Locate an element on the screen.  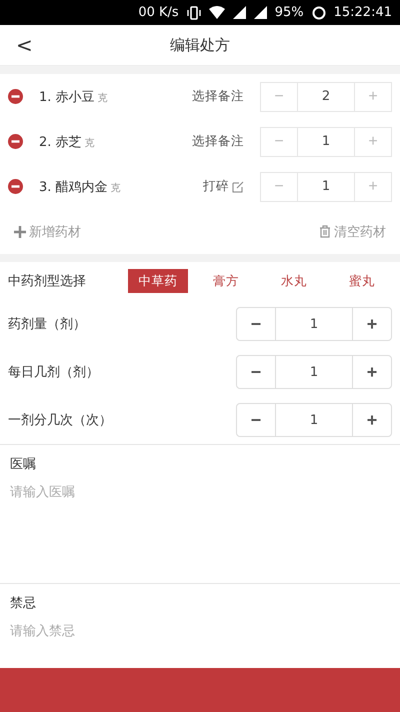
herb-name: 1. 赤小豆 is located at coordinates (67, 97).